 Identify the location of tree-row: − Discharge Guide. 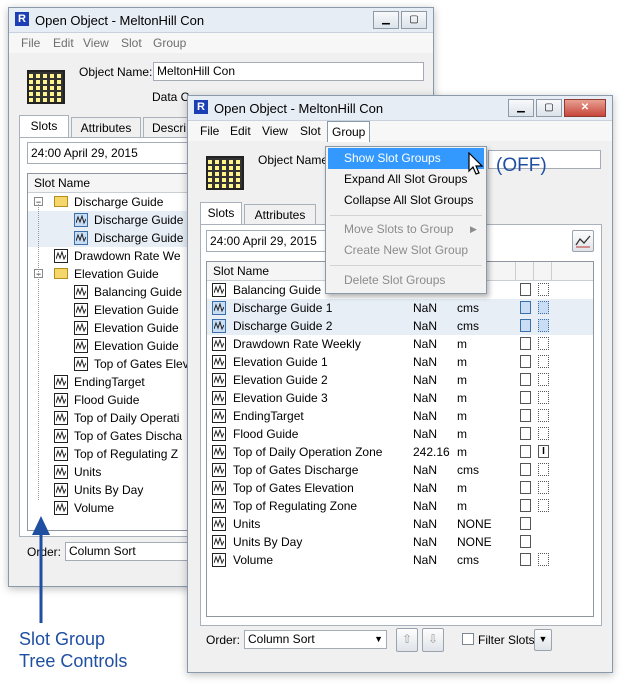
(108, 202).